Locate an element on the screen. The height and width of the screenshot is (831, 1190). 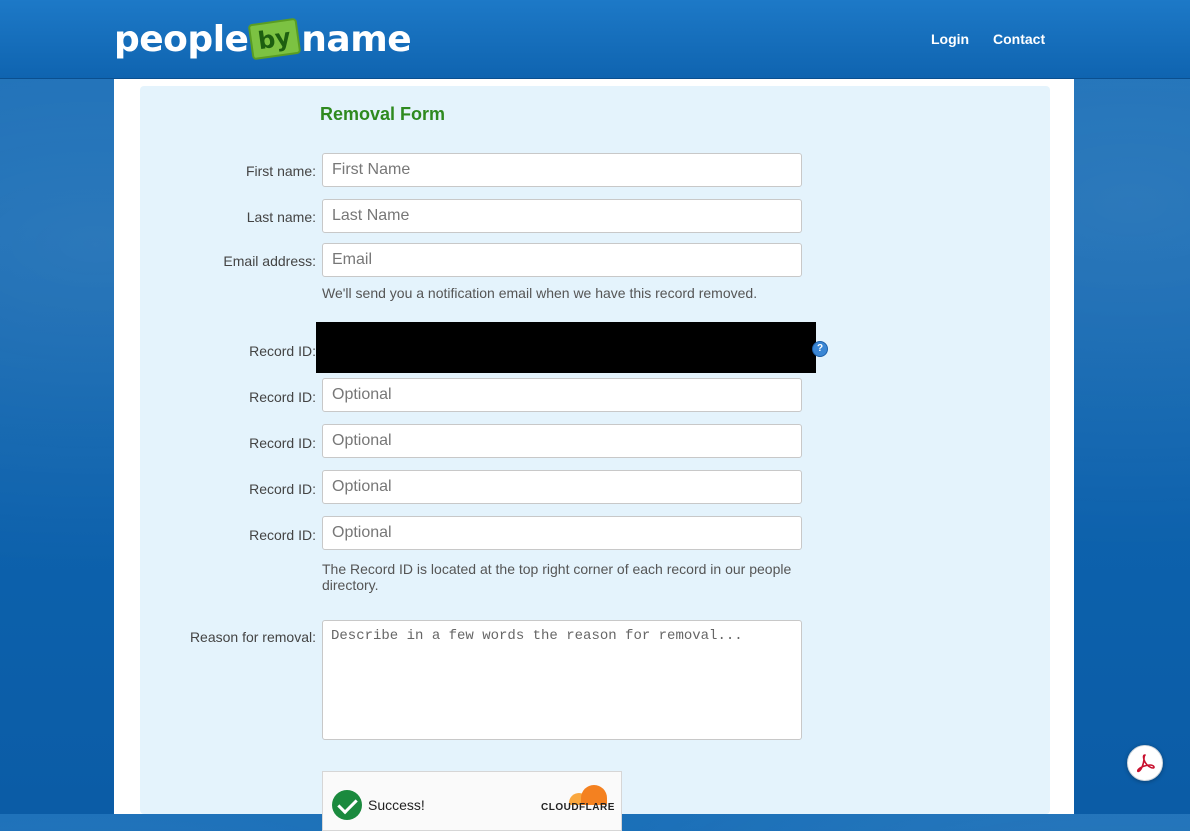
adobe-pdf-icon is located at coordinates (1145, 763).